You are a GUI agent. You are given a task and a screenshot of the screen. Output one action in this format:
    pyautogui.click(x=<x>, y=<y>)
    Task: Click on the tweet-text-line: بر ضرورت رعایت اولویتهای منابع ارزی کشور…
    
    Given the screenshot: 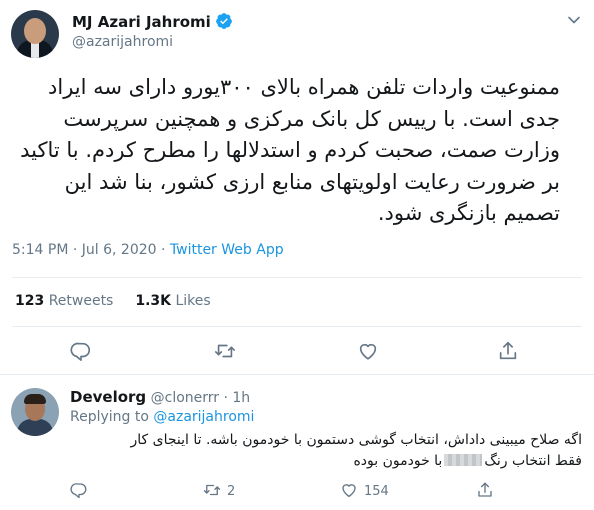 What is the action you would take?
    pyautogui.click(x=312, y=181)
    